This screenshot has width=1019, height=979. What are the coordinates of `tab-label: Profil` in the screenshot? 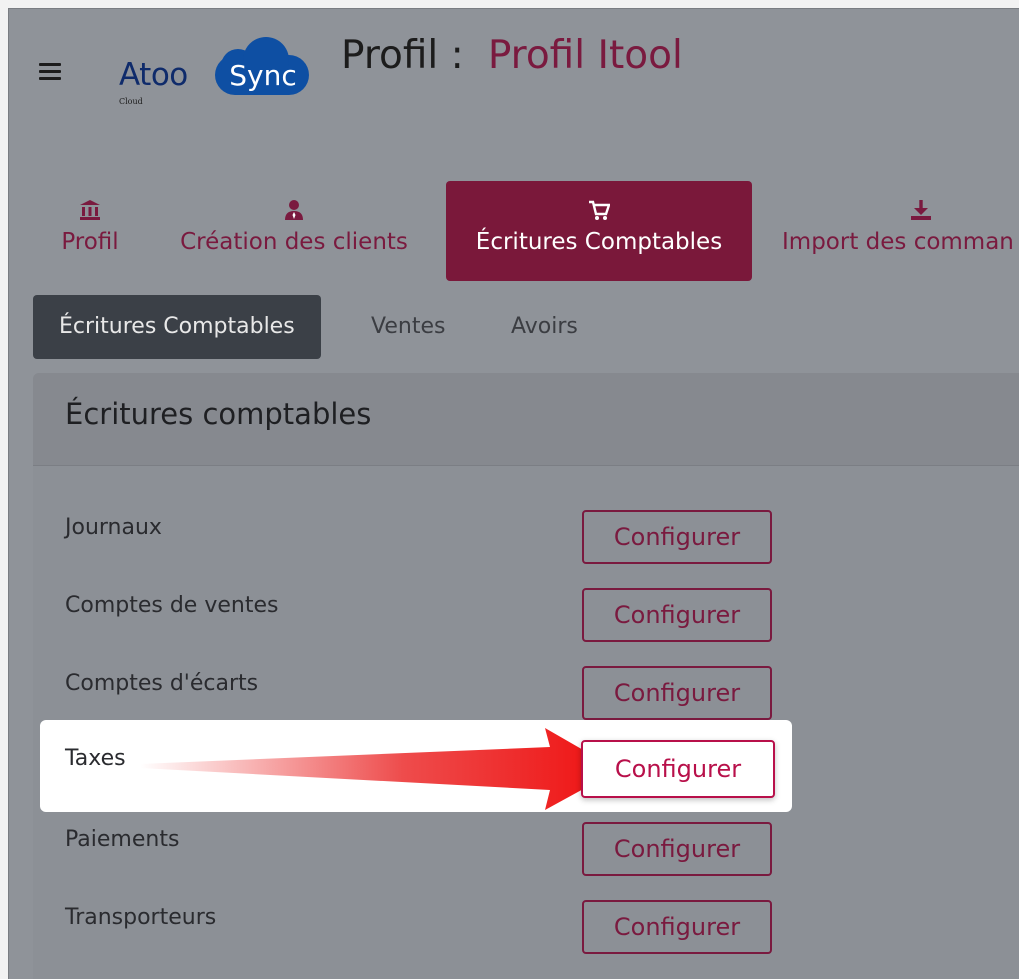 It's located at (90, 242).